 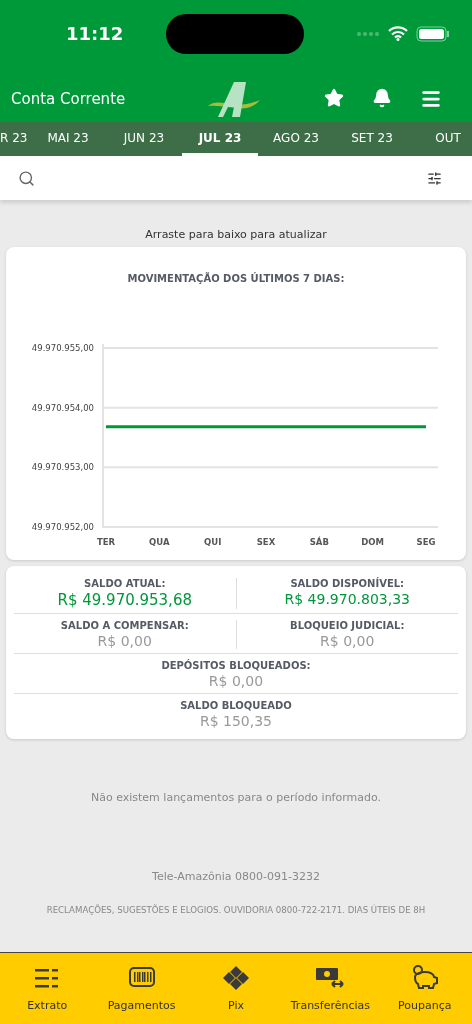 What do you see at coordinates (373, 542) in the screenshot?
I see `axis-label: DOM` at bounding box center [373, 542].